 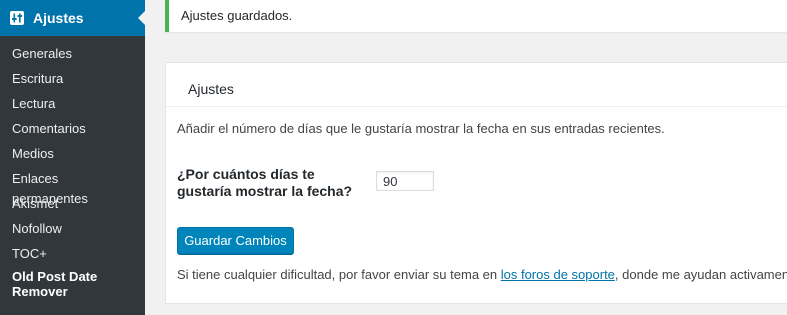 What do you see at coordinates (72, 286) in the screenshot?
I see `sidebar-item-old-post-date-remover: Old Post Date Remover` at bounding box center [72, 286].